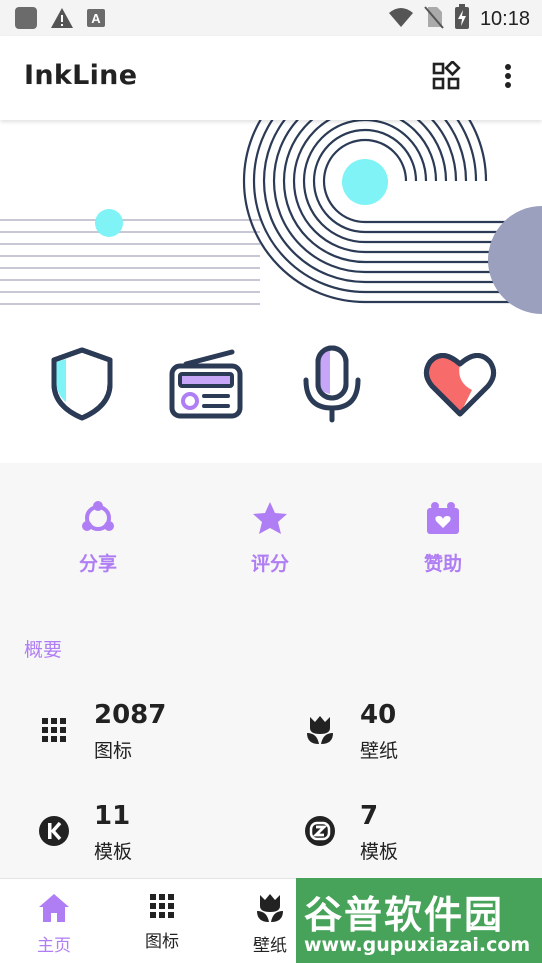  I want to click on battery-charging-icon, so click(462, 19).